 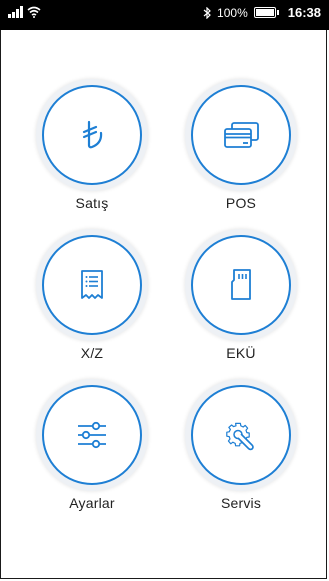 I want to click on menu-label-xz: X/Z, so click(x=92, y=353).